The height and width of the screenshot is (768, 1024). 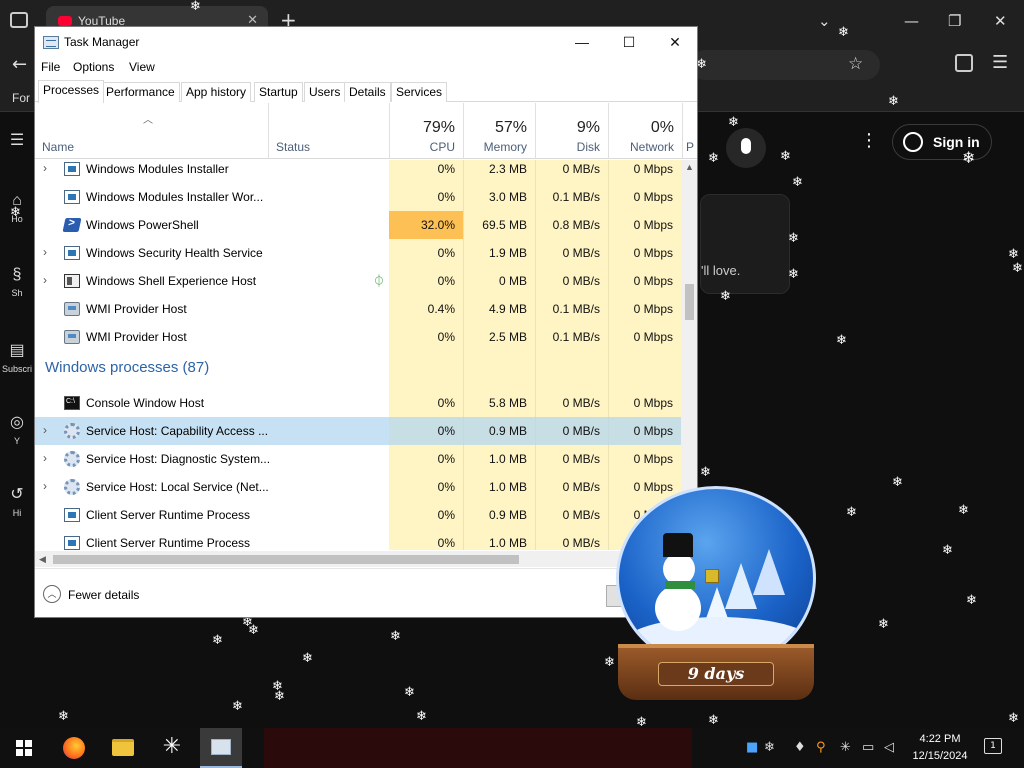 What do you see at coordinates (142, 67) in the screenshot?
I see `menu-view: View` at bounding box center [142, 67].